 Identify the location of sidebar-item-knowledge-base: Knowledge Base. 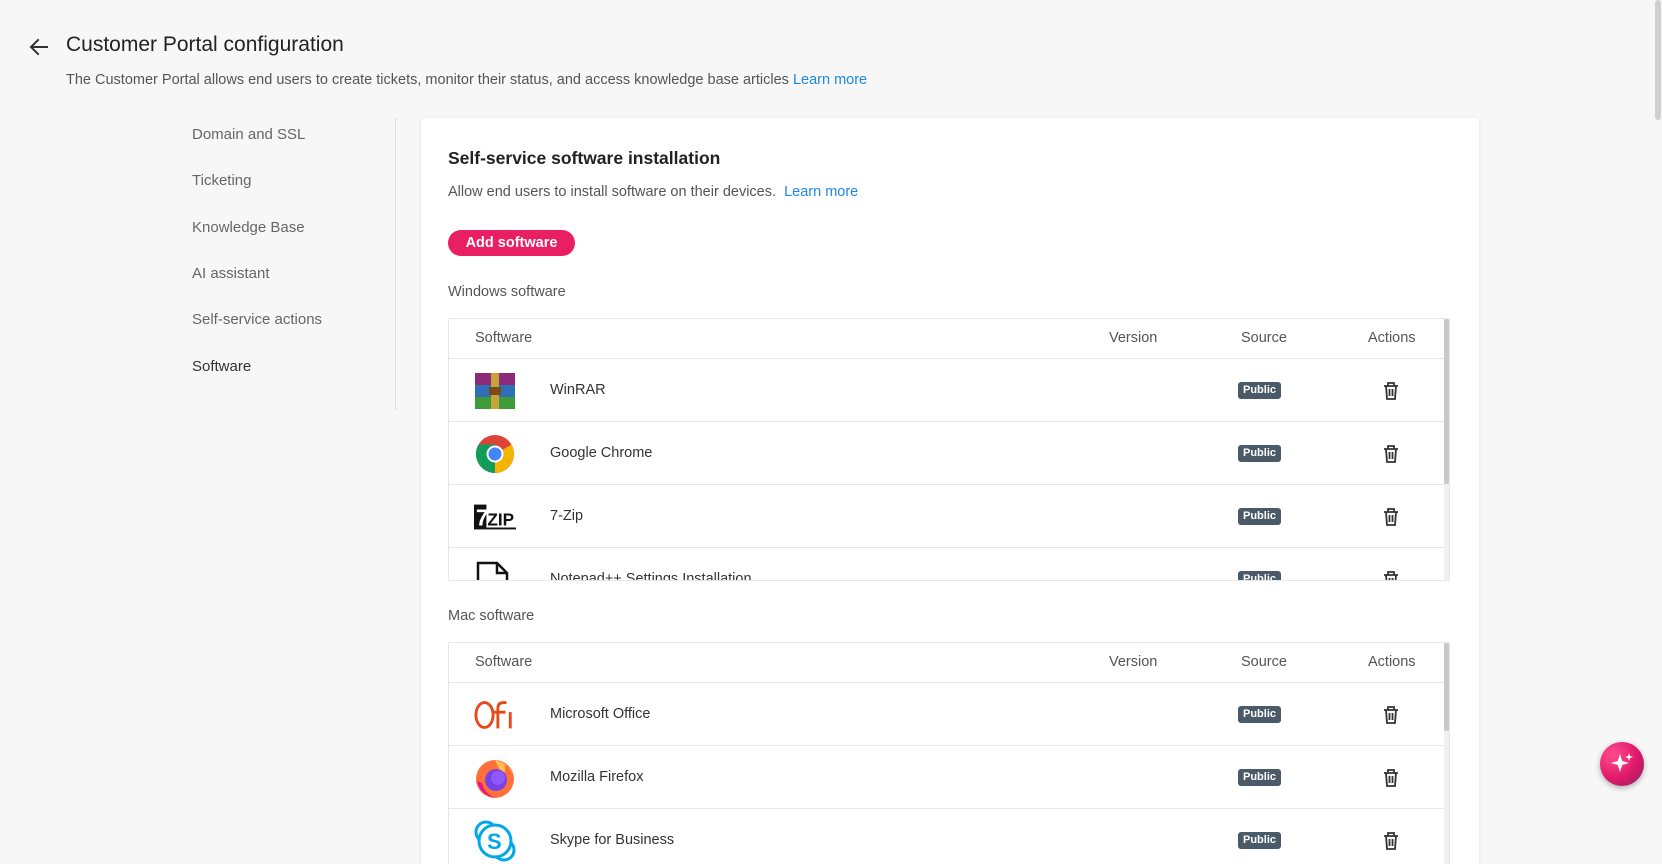
(248, 227).